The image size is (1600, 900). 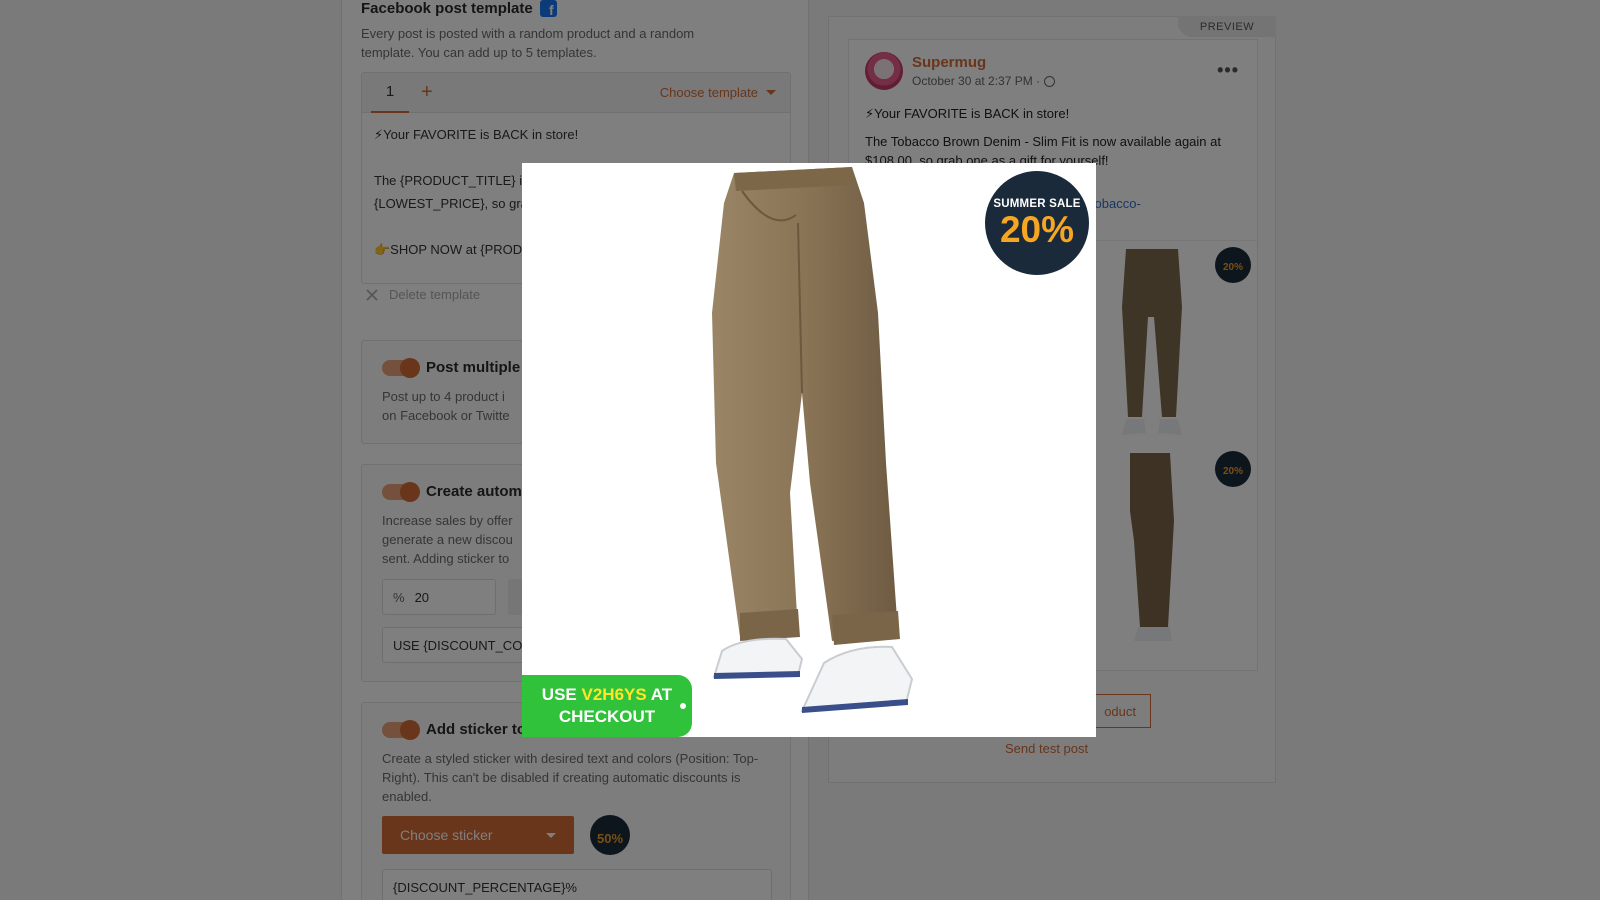 What do you see at coordinates (607, 716) in the screenshot?
I see `checkout-word: CHECKOUT` at bounding box center [607, 716].